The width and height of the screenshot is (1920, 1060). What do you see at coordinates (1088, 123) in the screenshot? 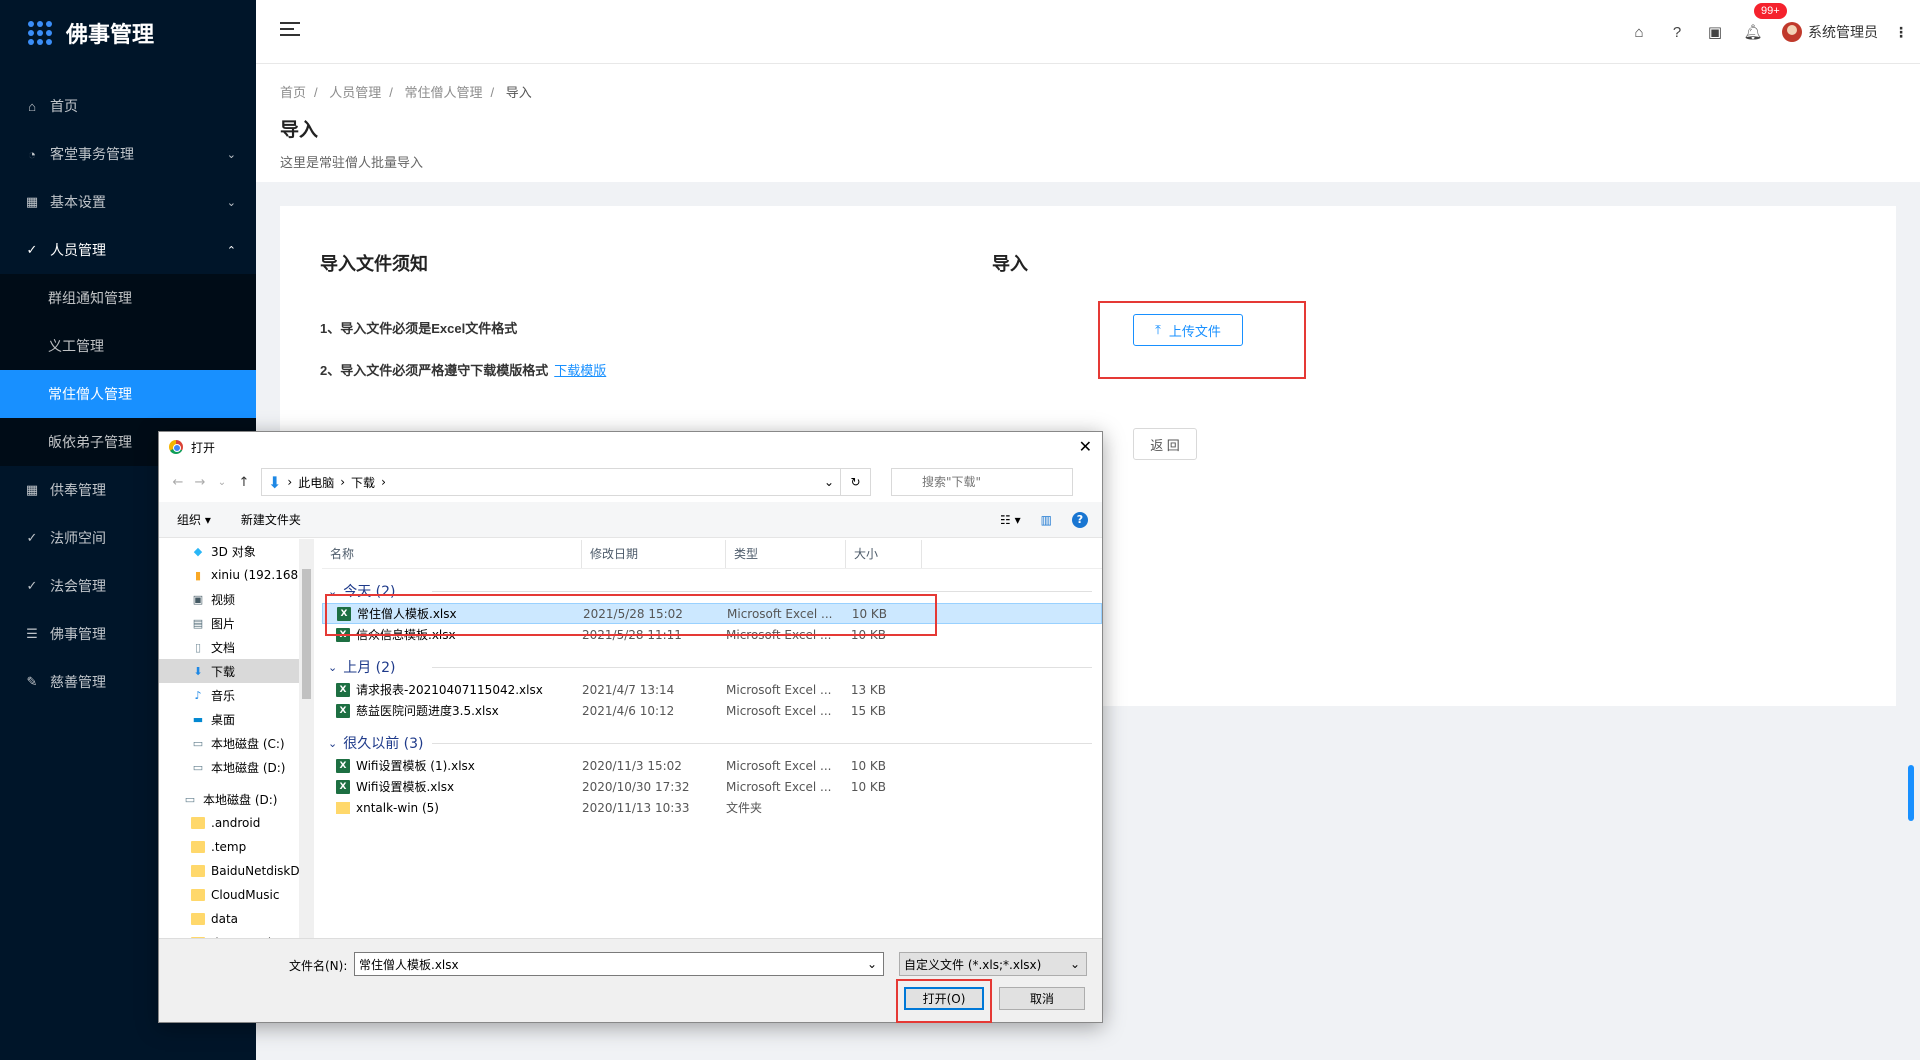
I see `page-header: 首页 / 人员管理 / 常住僧人管理 / 导入 导入 这里是常驻僧人批量导入` at bounding box center [1088, 123].